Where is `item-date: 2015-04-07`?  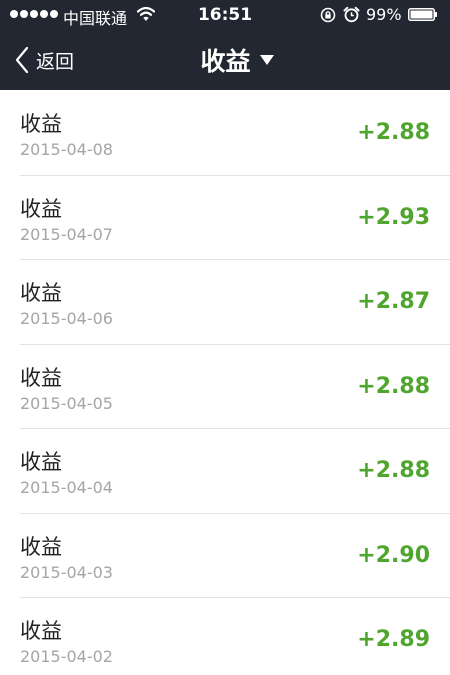 item-date: 2015-04-07 is located at coordinates (66, 234).